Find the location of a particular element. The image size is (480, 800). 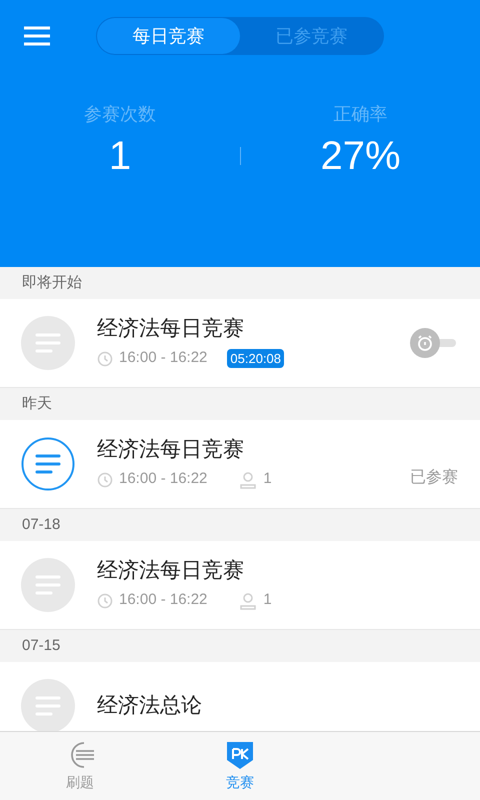

alarm-clock-icon is located at coordinates (425, 343).